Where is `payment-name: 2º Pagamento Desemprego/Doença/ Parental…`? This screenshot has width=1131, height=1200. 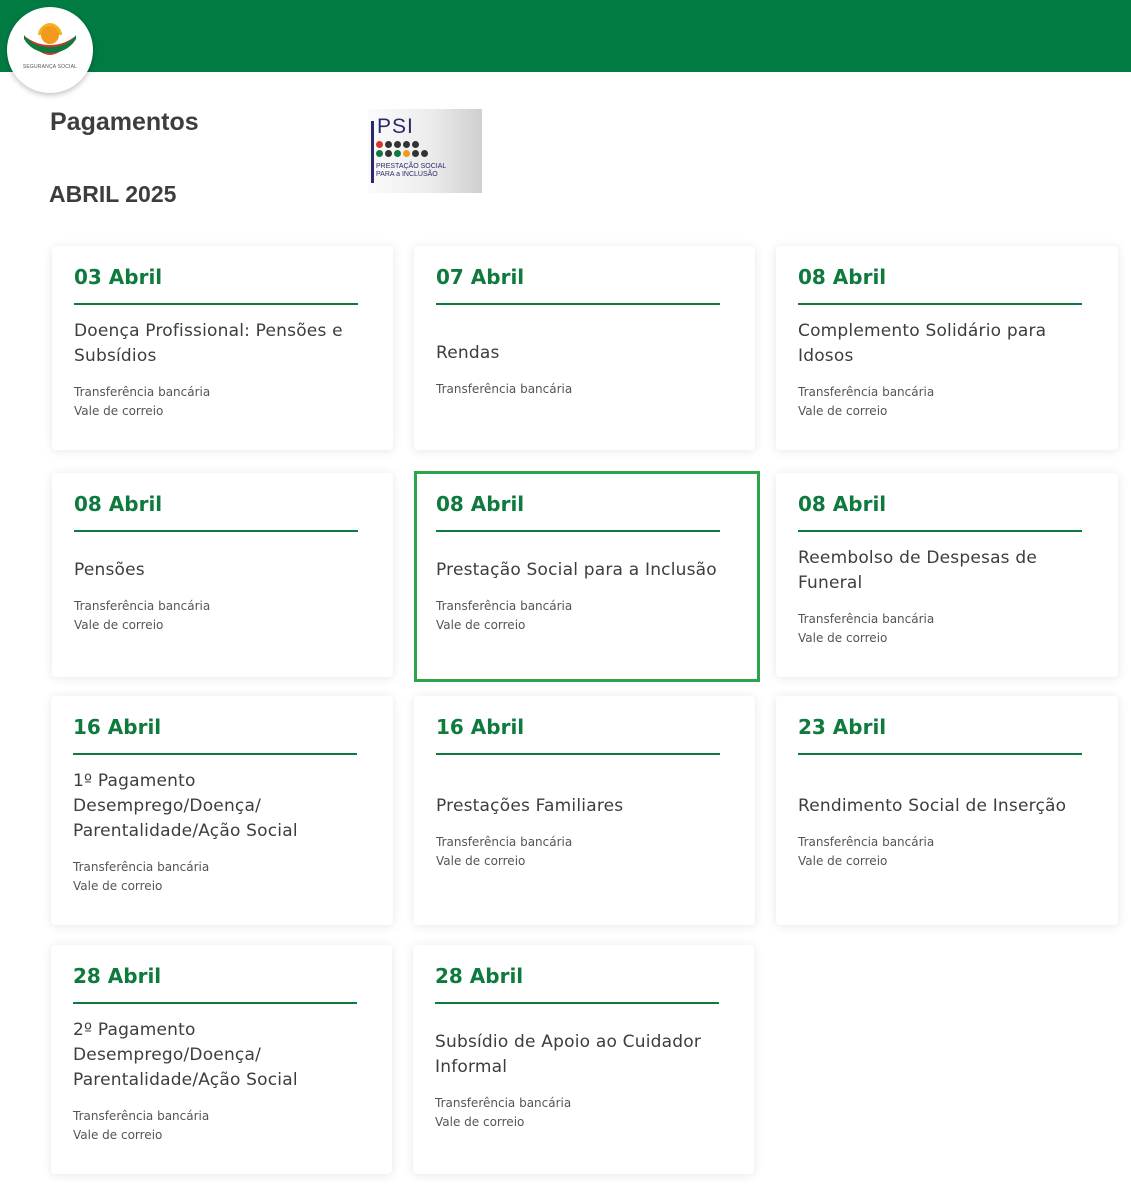 payment-name: 2º Pagamento Desemprego/Doença/ Parental… is located at coordinates (185, 1055).